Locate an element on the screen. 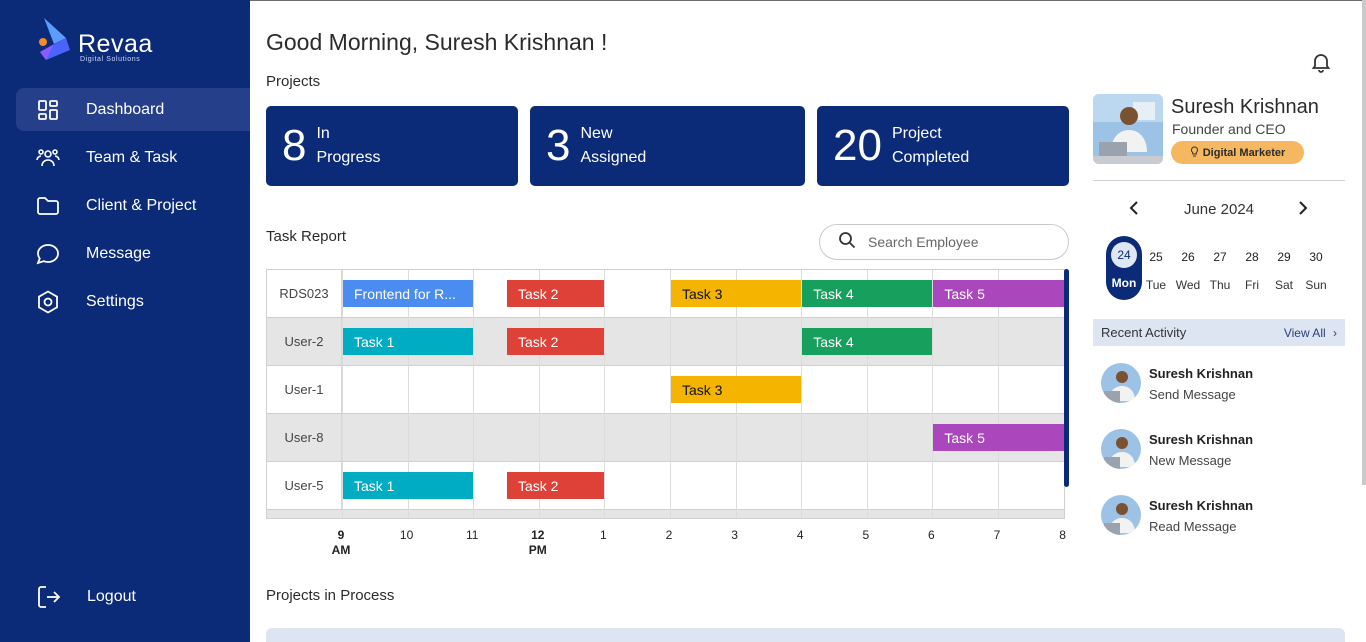  profile-divider is located at coordinates (1219, 180).